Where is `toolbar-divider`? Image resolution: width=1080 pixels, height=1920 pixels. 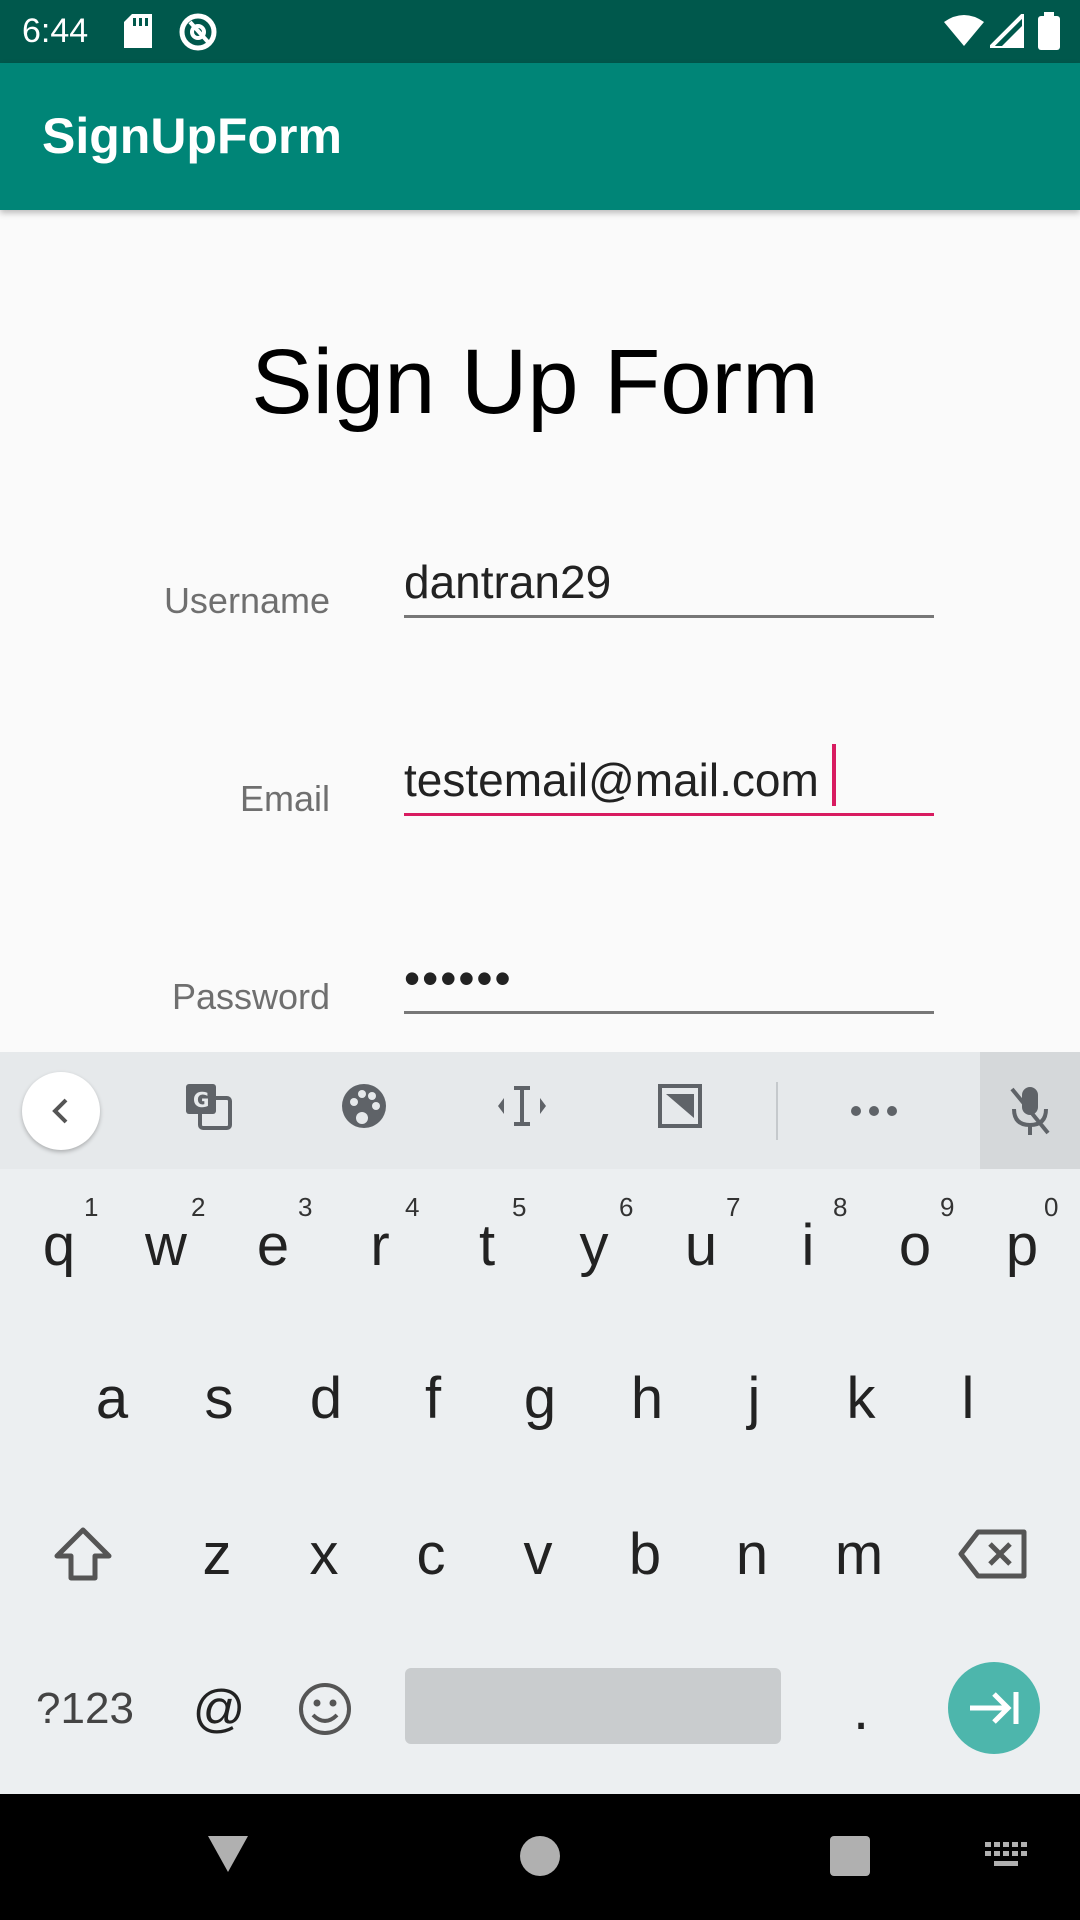
toolbar-divider is located at coordinates (777, 1111).